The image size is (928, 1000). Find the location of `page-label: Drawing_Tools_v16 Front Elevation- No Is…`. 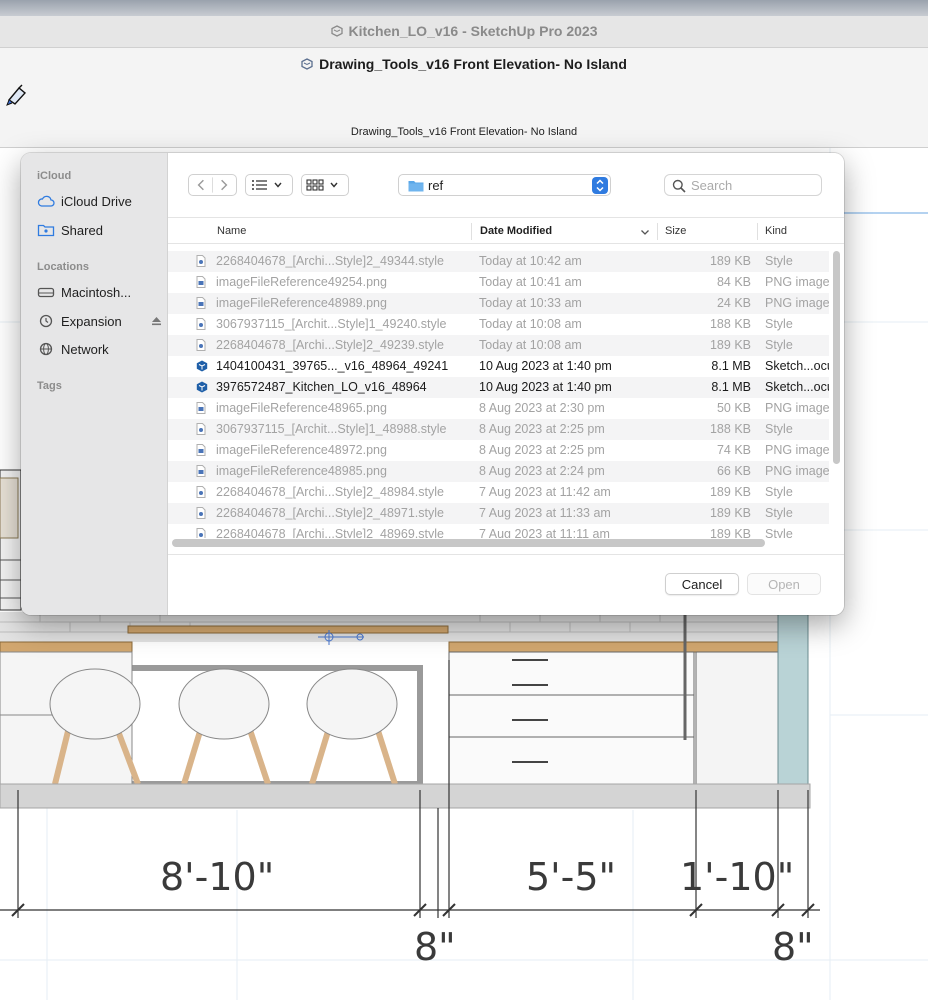

page-label: Drawing_Tools_v16 Front Elevation- No Is… is located at coordinates (464, 132).